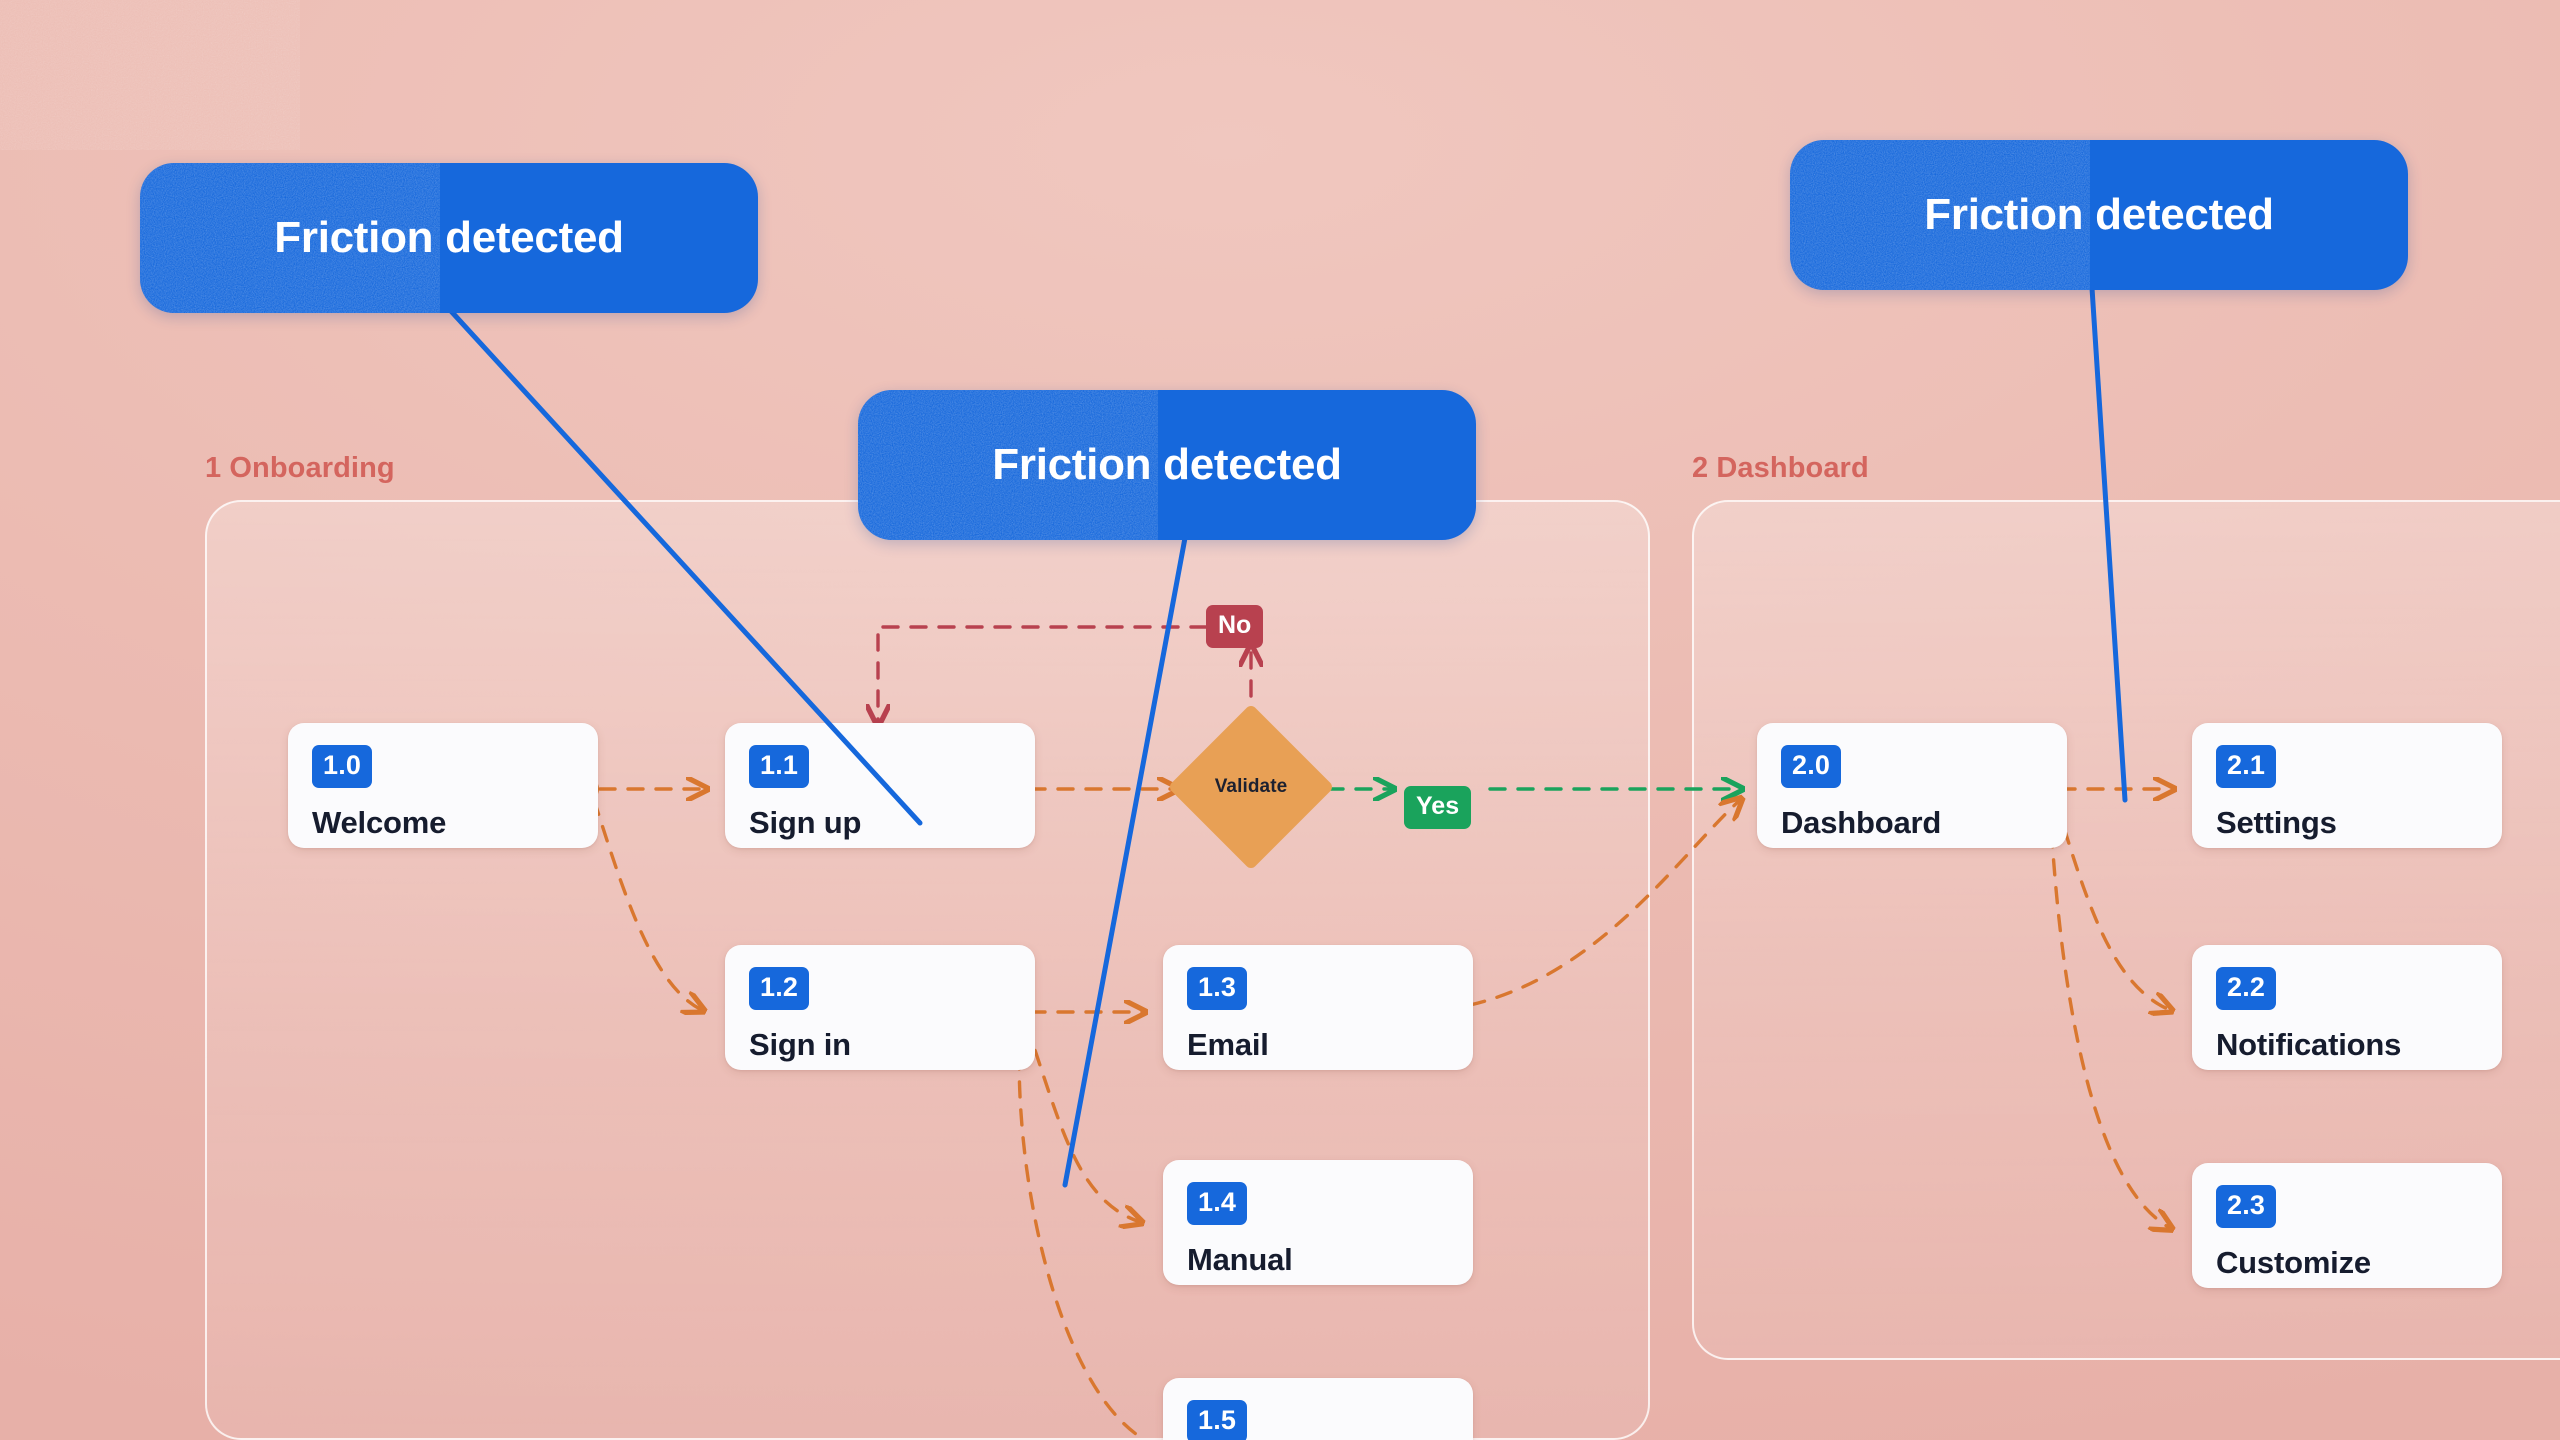  I want to click on friction-3: Friction detected, so click(2099, 215).